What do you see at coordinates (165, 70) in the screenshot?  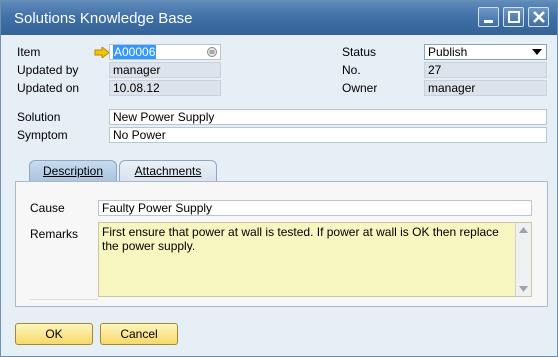 I see `updated-by-field: manager` at bounding box center [165, 70].